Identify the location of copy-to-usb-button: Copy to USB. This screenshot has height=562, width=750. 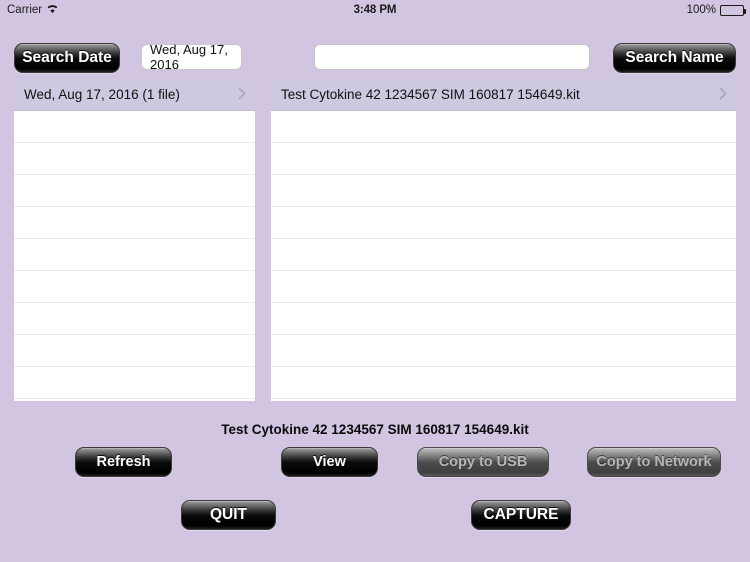
(483, 462).